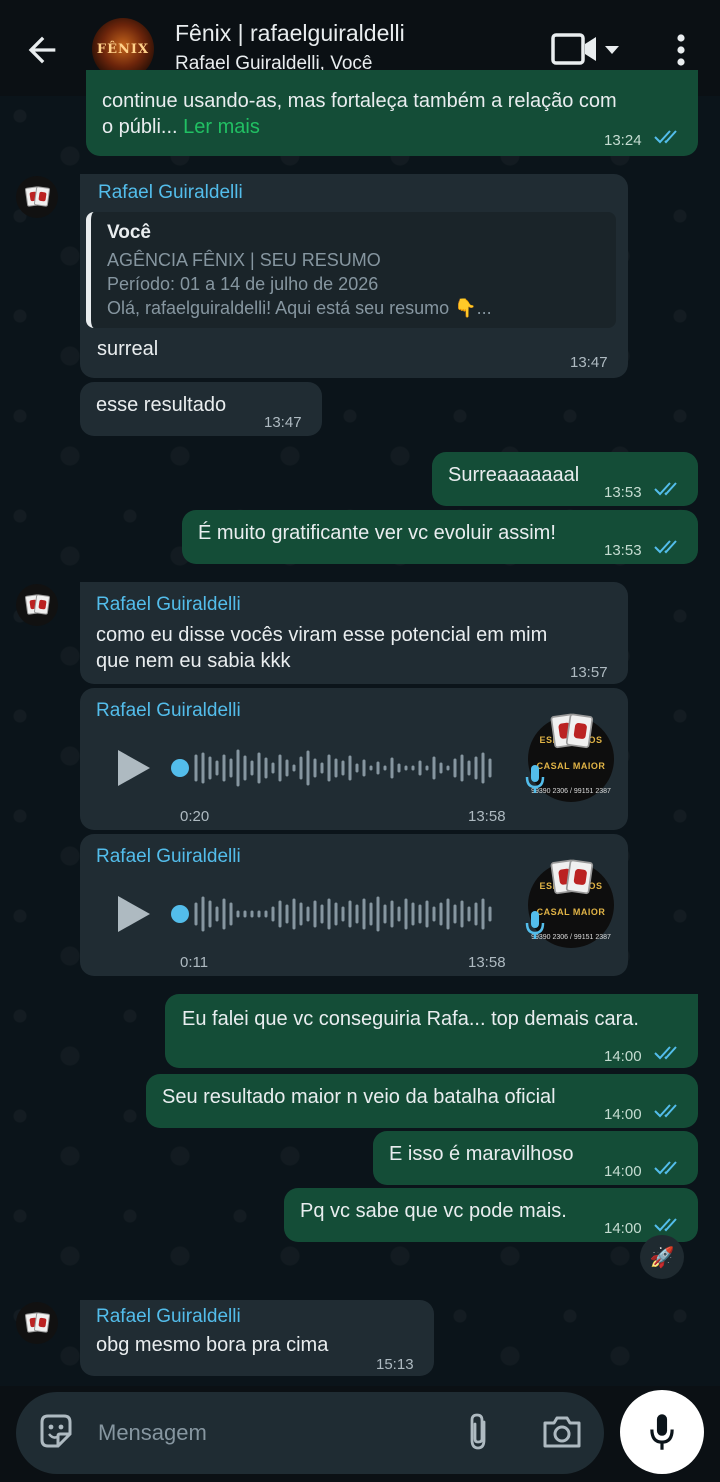  What do you see at coordinates (290, 33) in the screenshot?
I see `chat-title: Fênix | rafaelguiraldelli` at bounding box center [290, 33].